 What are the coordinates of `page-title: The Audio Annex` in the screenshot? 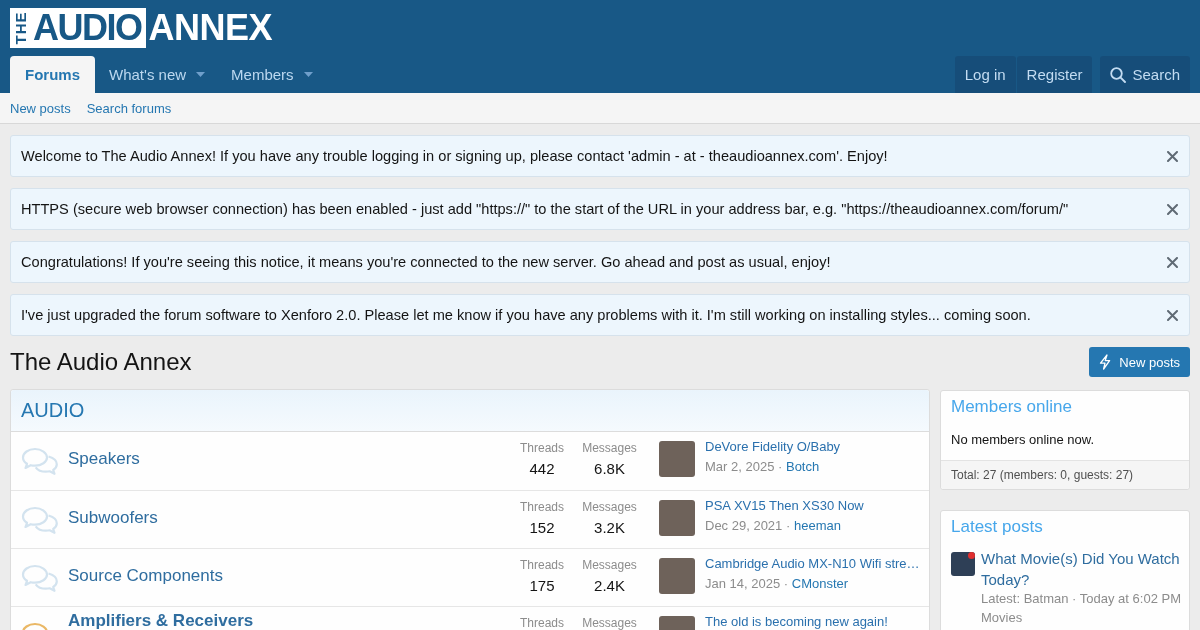 It's located at (101, 362).